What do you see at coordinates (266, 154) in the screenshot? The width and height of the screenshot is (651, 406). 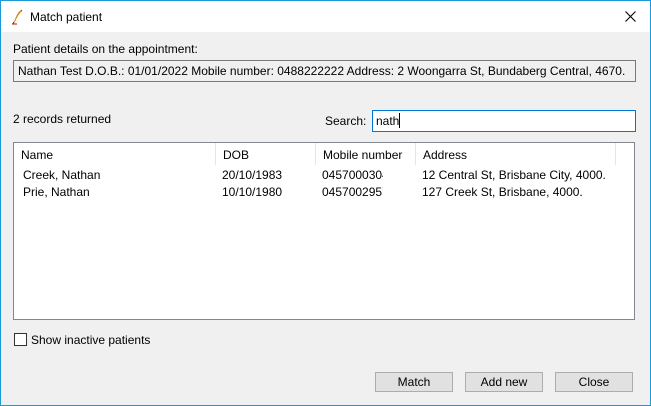 I see `column-header-dob: DOB` at bounding box center [266, 154].